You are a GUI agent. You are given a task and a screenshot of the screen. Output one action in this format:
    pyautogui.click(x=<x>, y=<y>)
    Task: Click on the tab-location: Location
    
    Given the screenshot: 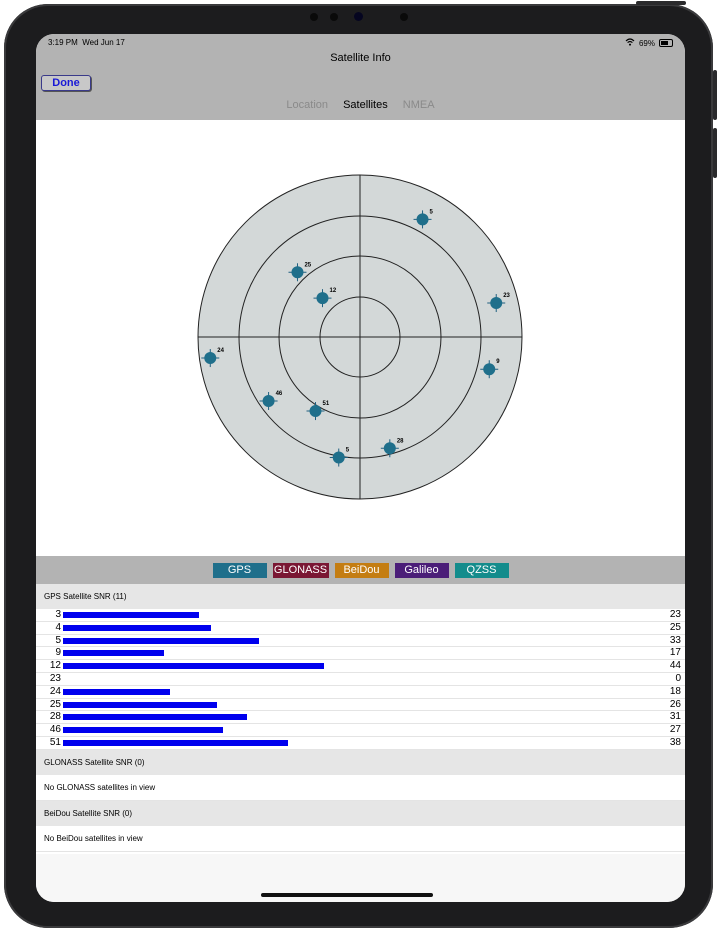 What is the action you would take?
    pyautogui.click(x=307, y=105)
    